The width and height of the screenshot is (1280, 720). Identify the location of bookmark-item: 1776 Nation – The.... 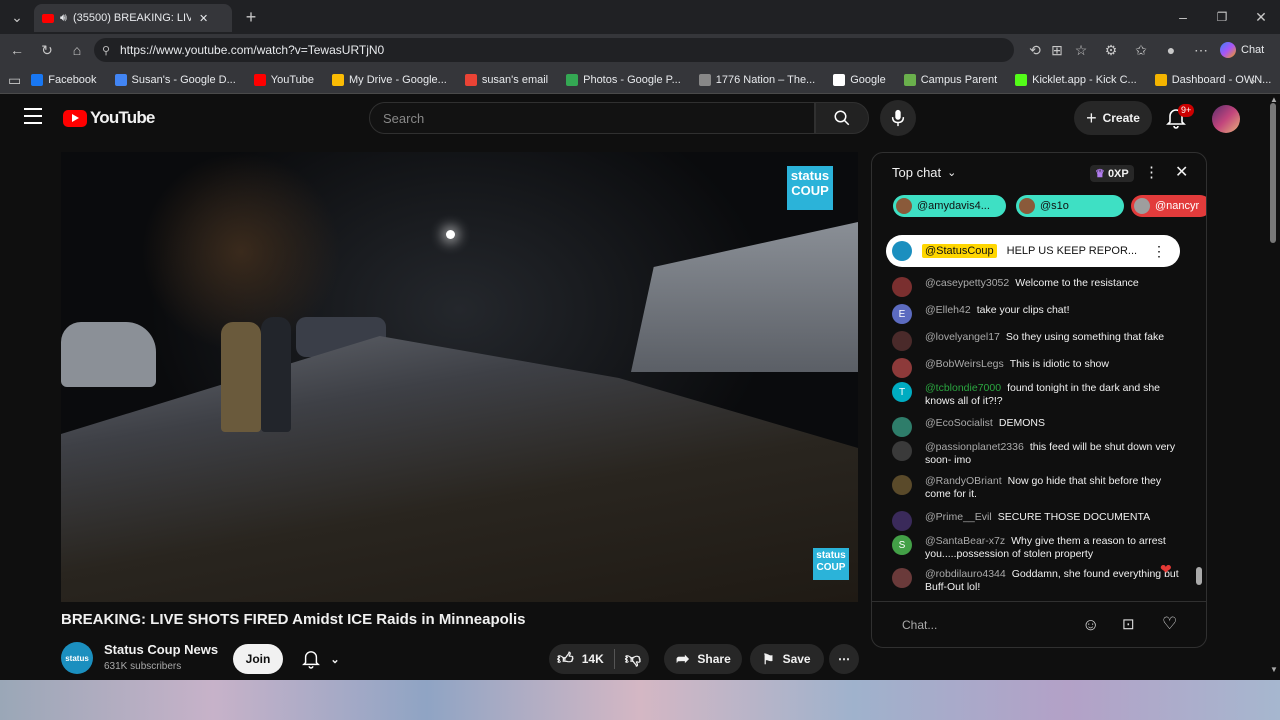
(756, 79).